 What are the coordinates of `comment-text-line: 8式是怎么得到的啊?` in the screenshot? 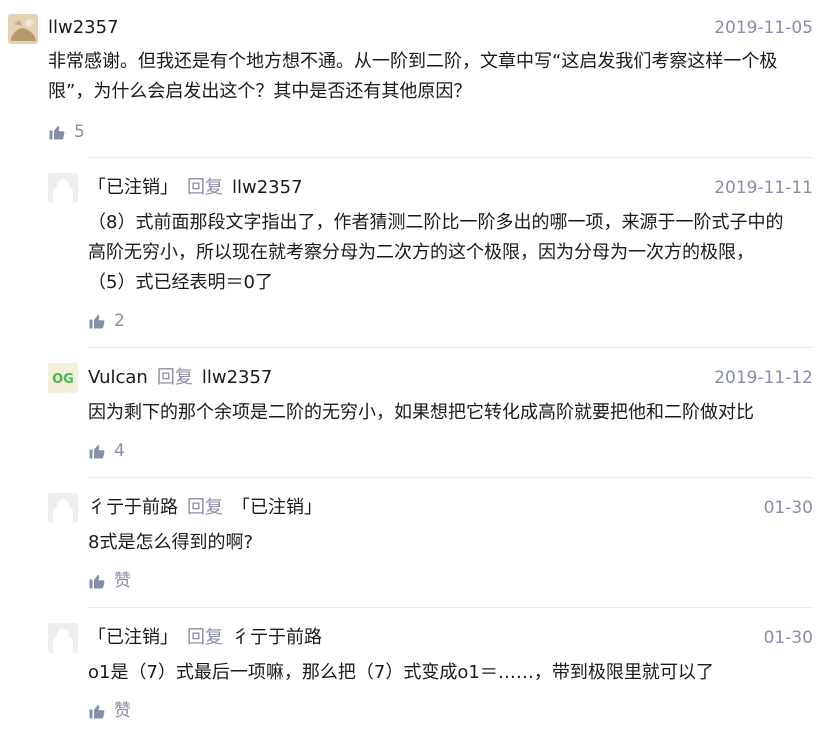 It's located at (171, 542).